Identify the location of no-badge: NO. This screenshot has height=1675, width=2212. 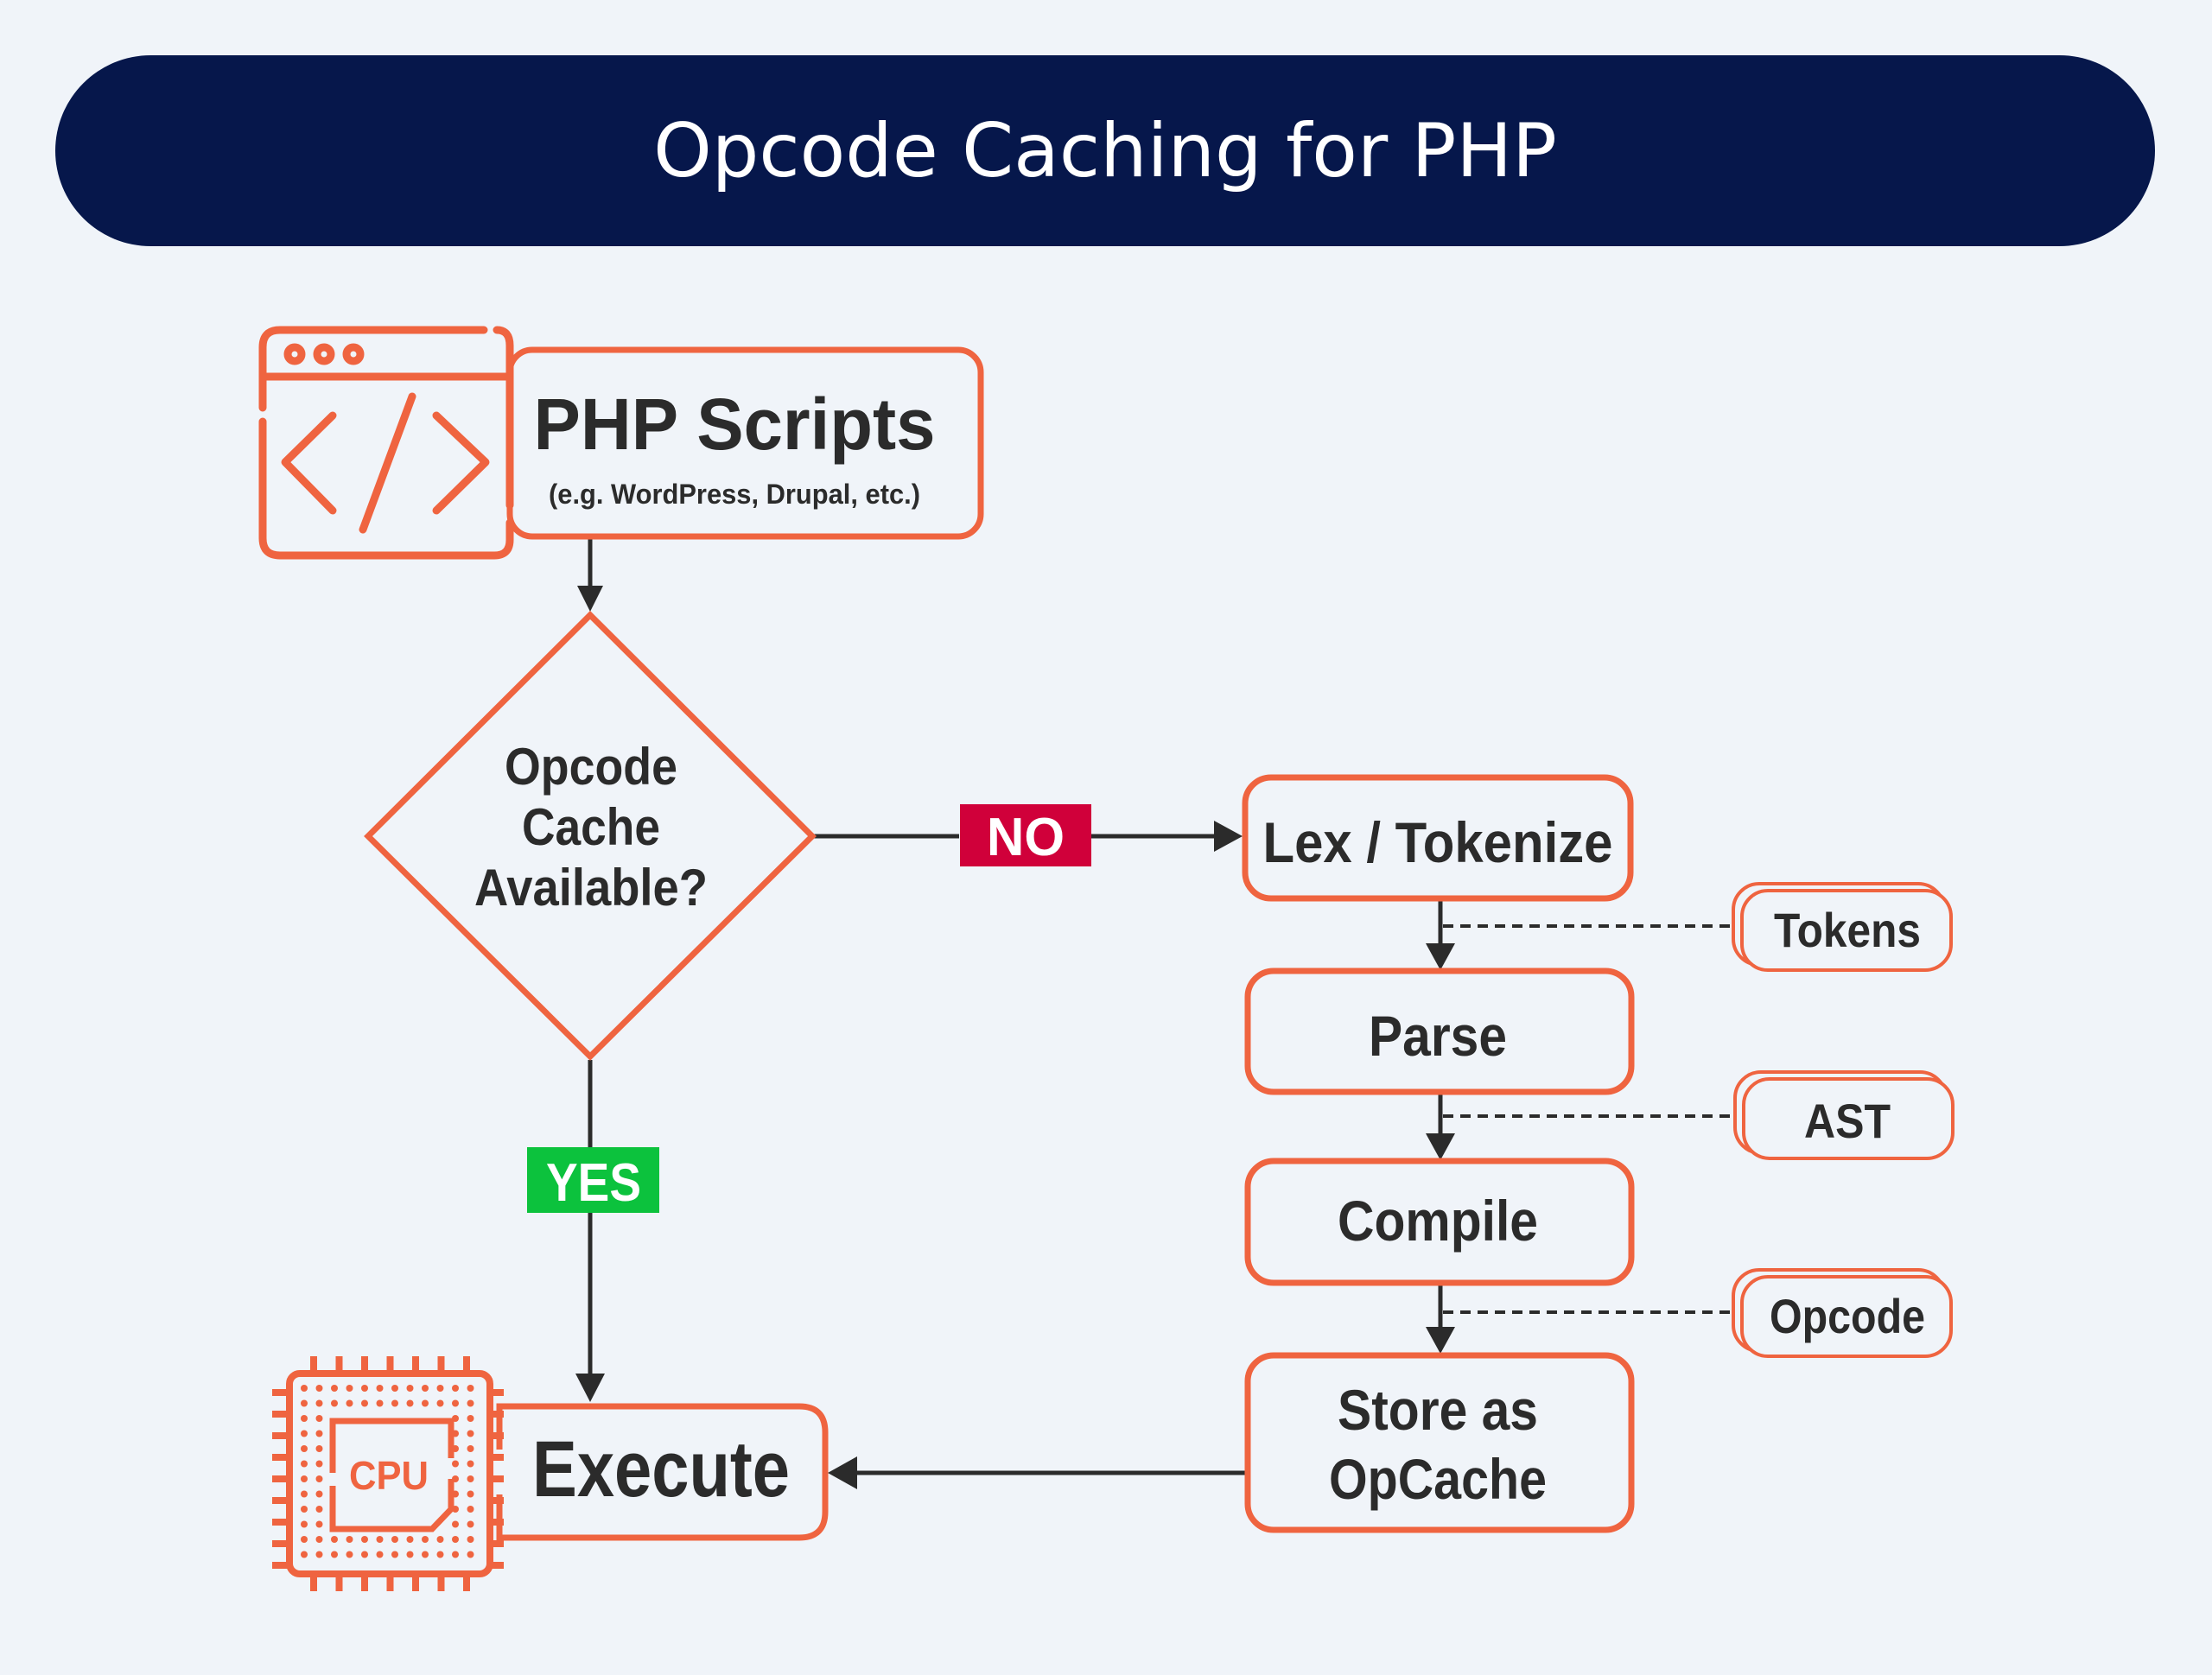
(1025, 835).